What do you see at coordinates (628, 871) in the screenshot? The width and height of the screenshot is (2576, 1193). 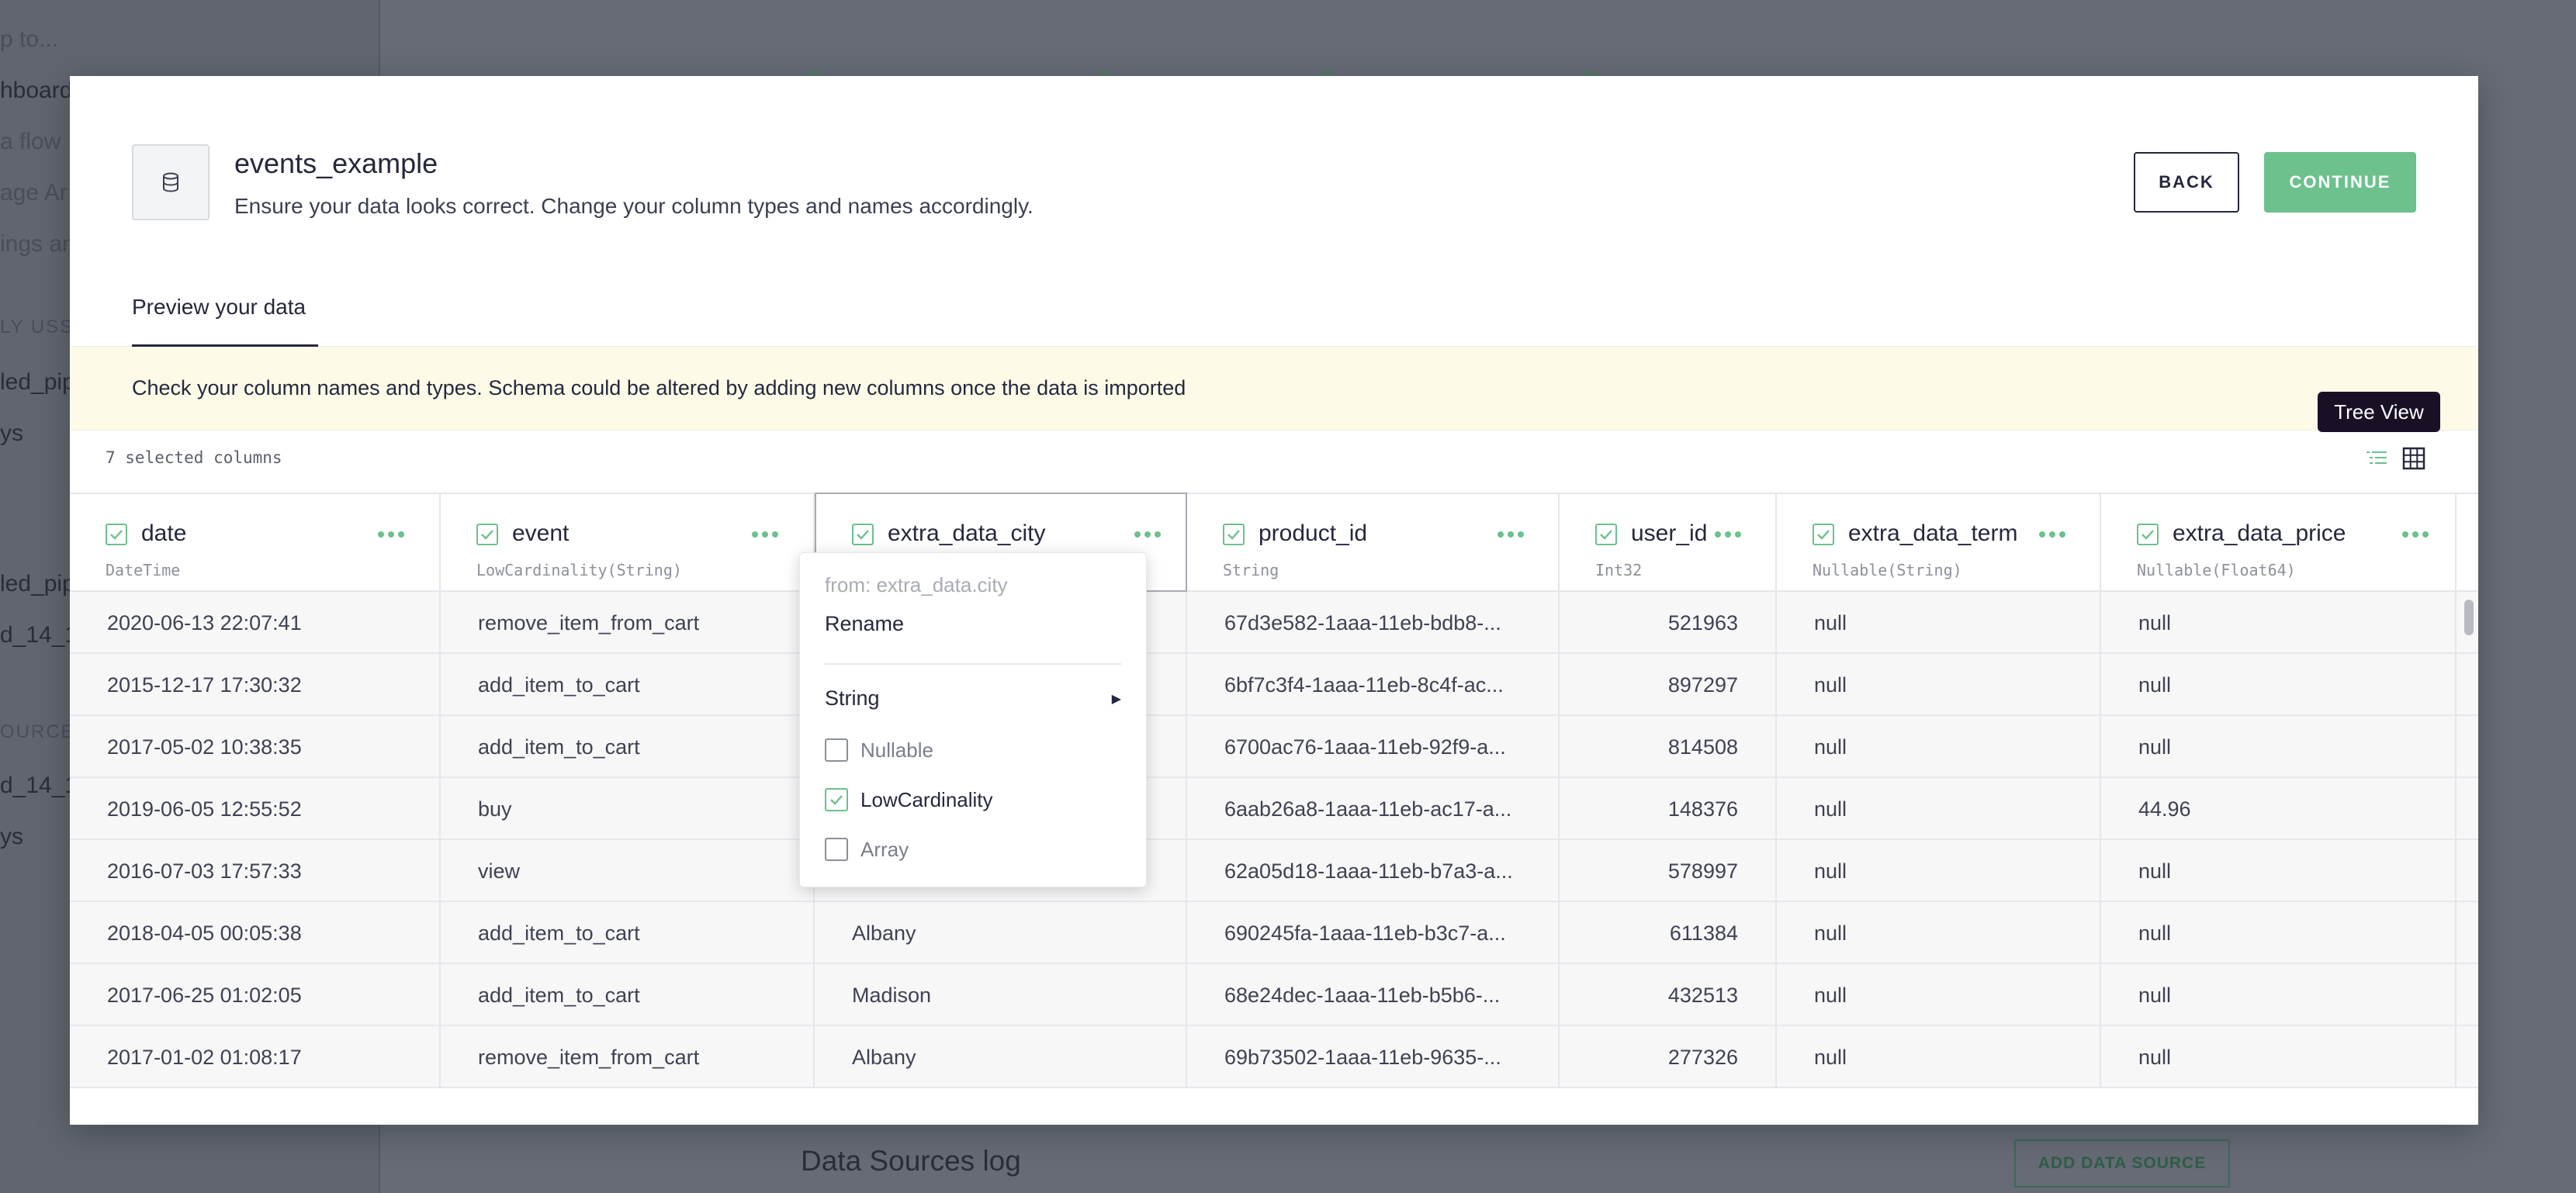 I see `table-cell-event: view` at bounding box center [628, 871].